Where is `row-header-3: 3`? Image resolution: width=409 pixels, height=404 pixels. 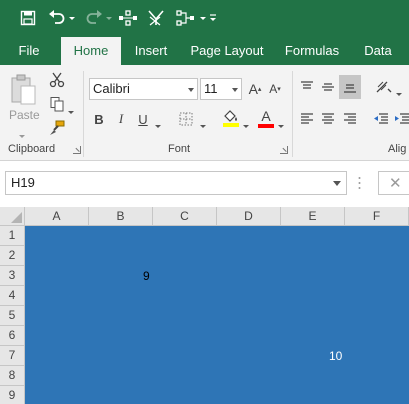 row-header-3: 3 is located at coordinates (12, 276).